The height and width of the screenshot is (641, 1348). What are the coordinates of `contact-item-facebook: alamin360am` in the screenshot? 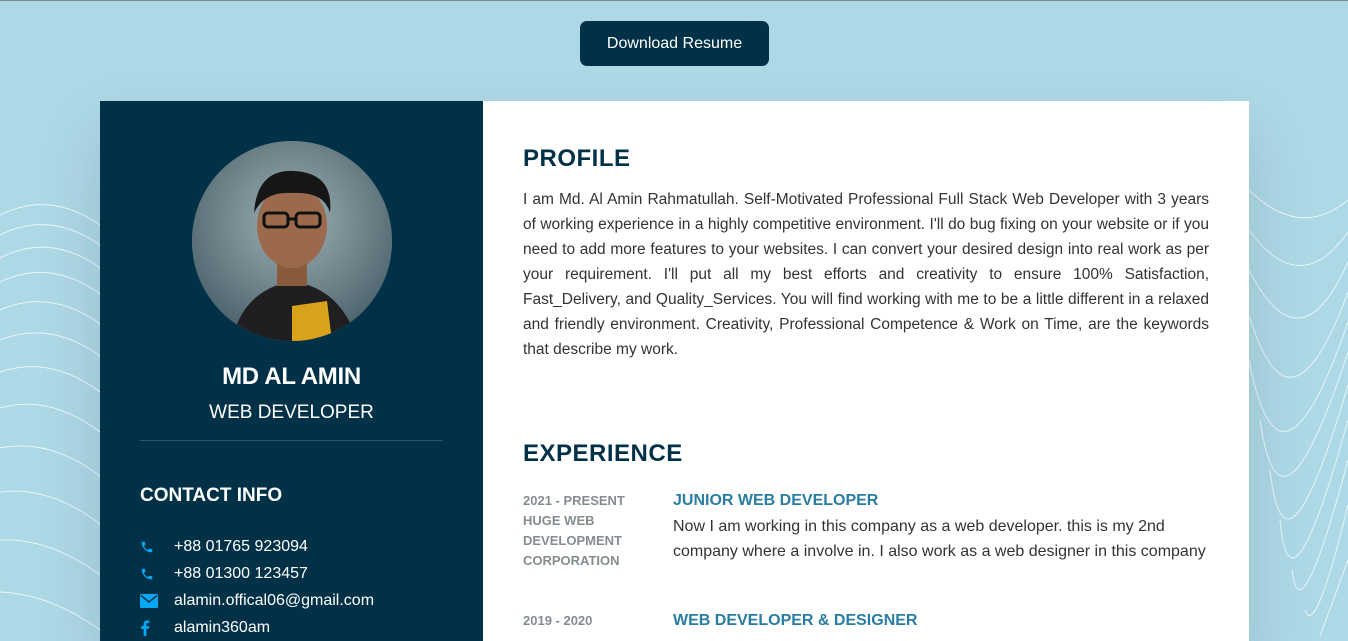 It's located at (257, 627).